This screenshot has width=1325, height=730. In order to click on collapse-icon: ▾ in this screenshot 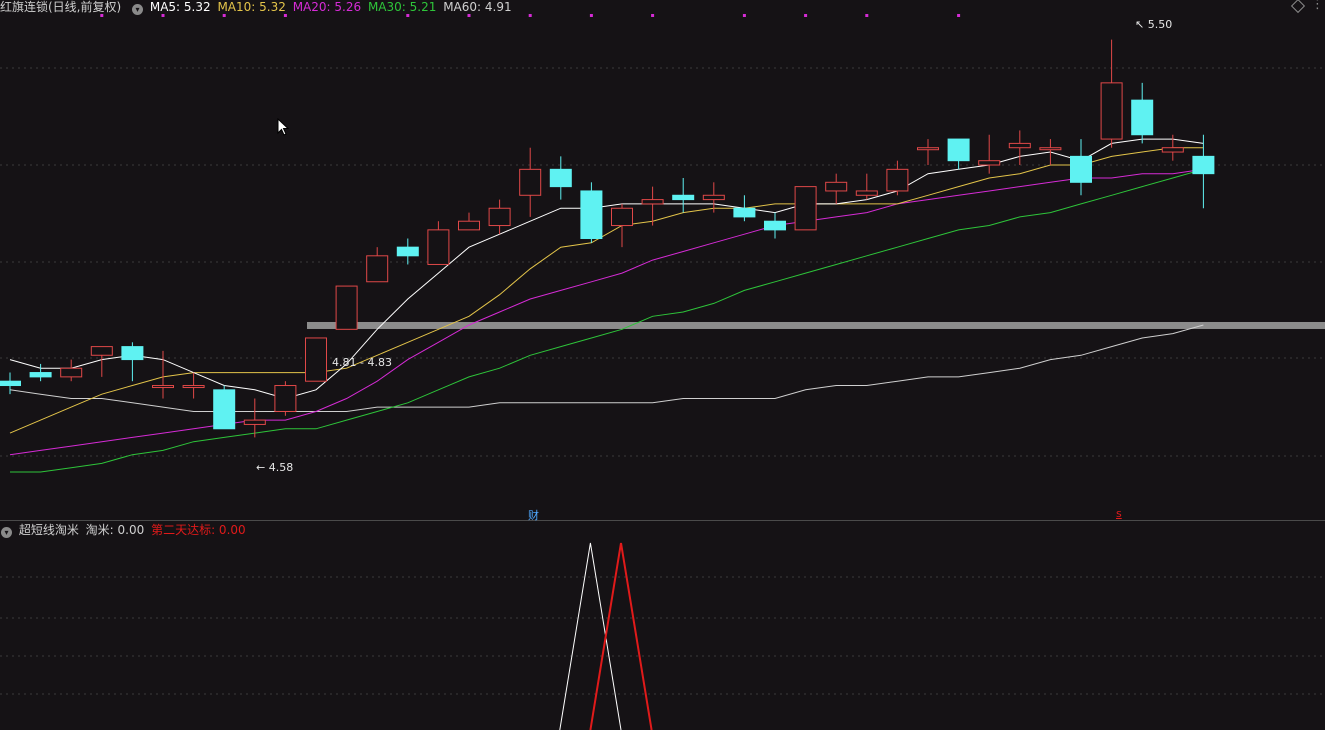, I will do `click(6, 532)`.